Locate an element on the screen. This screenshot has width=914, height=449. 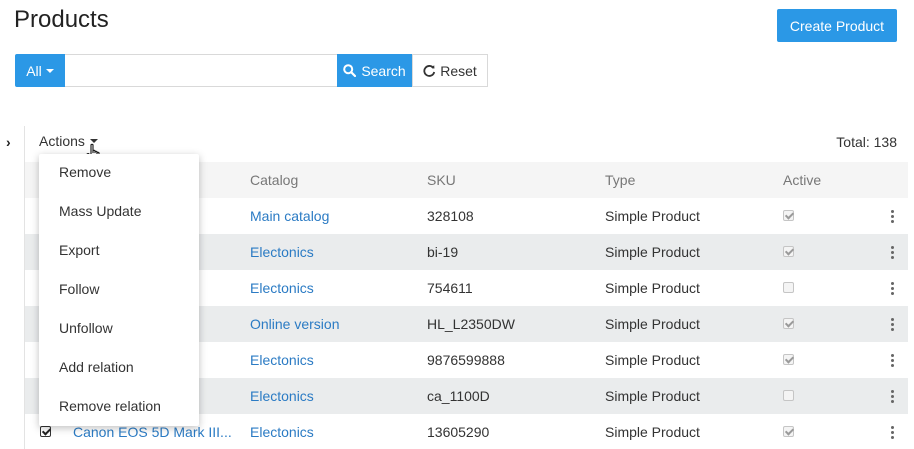
search-button-label: Search is located at coordinates (383, 70).